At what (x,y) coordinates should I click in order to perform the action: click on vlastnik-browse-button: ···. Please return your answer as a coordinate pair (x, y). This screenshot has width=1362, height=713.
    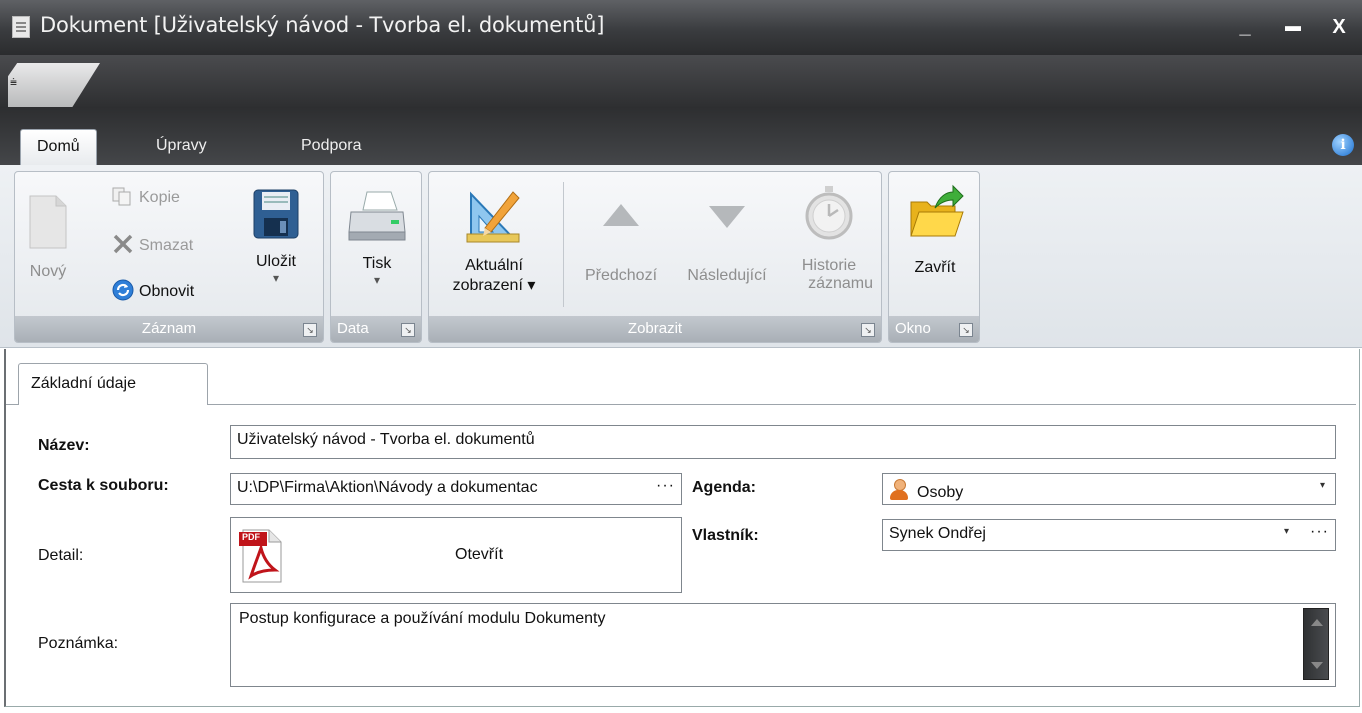
    Looking at the image, I should click on (1319, 532).